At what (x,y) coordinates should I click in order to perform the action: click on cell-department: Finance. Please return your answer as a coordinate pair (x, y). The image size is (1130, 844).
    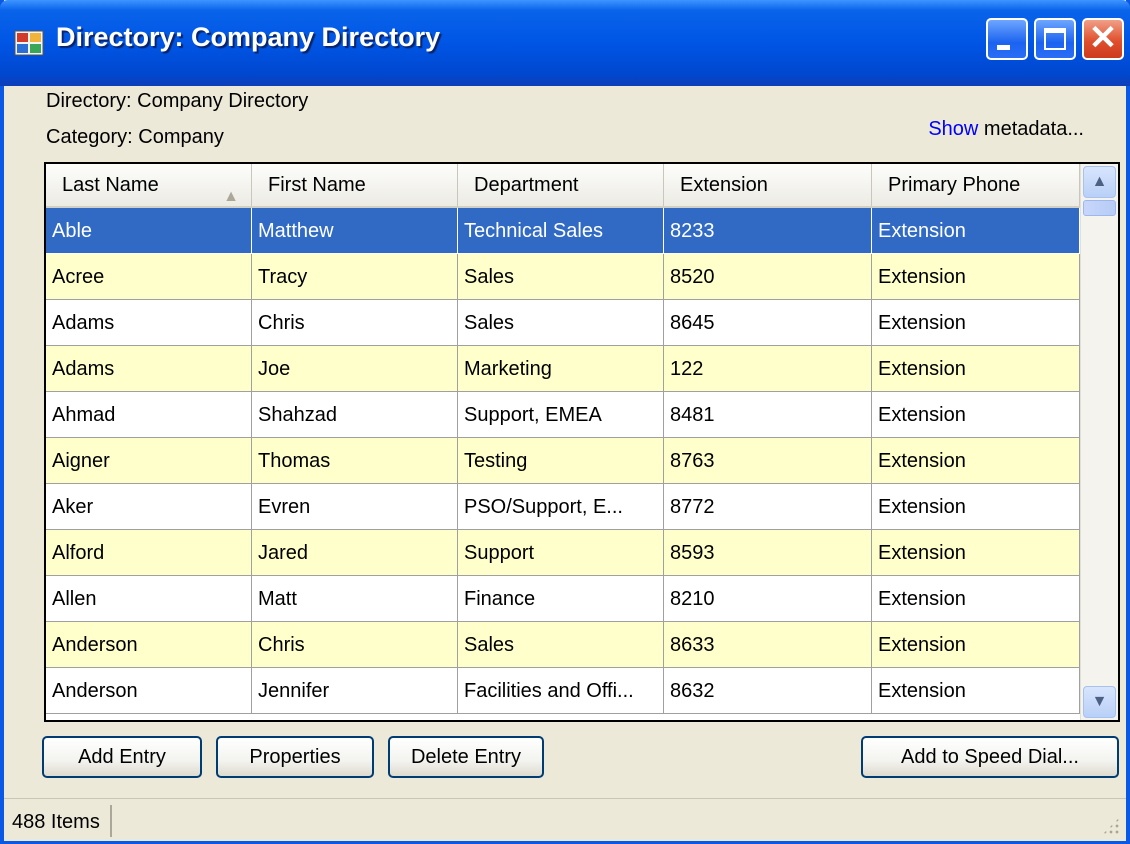
    Looking at the image, I should click on (561, 599).